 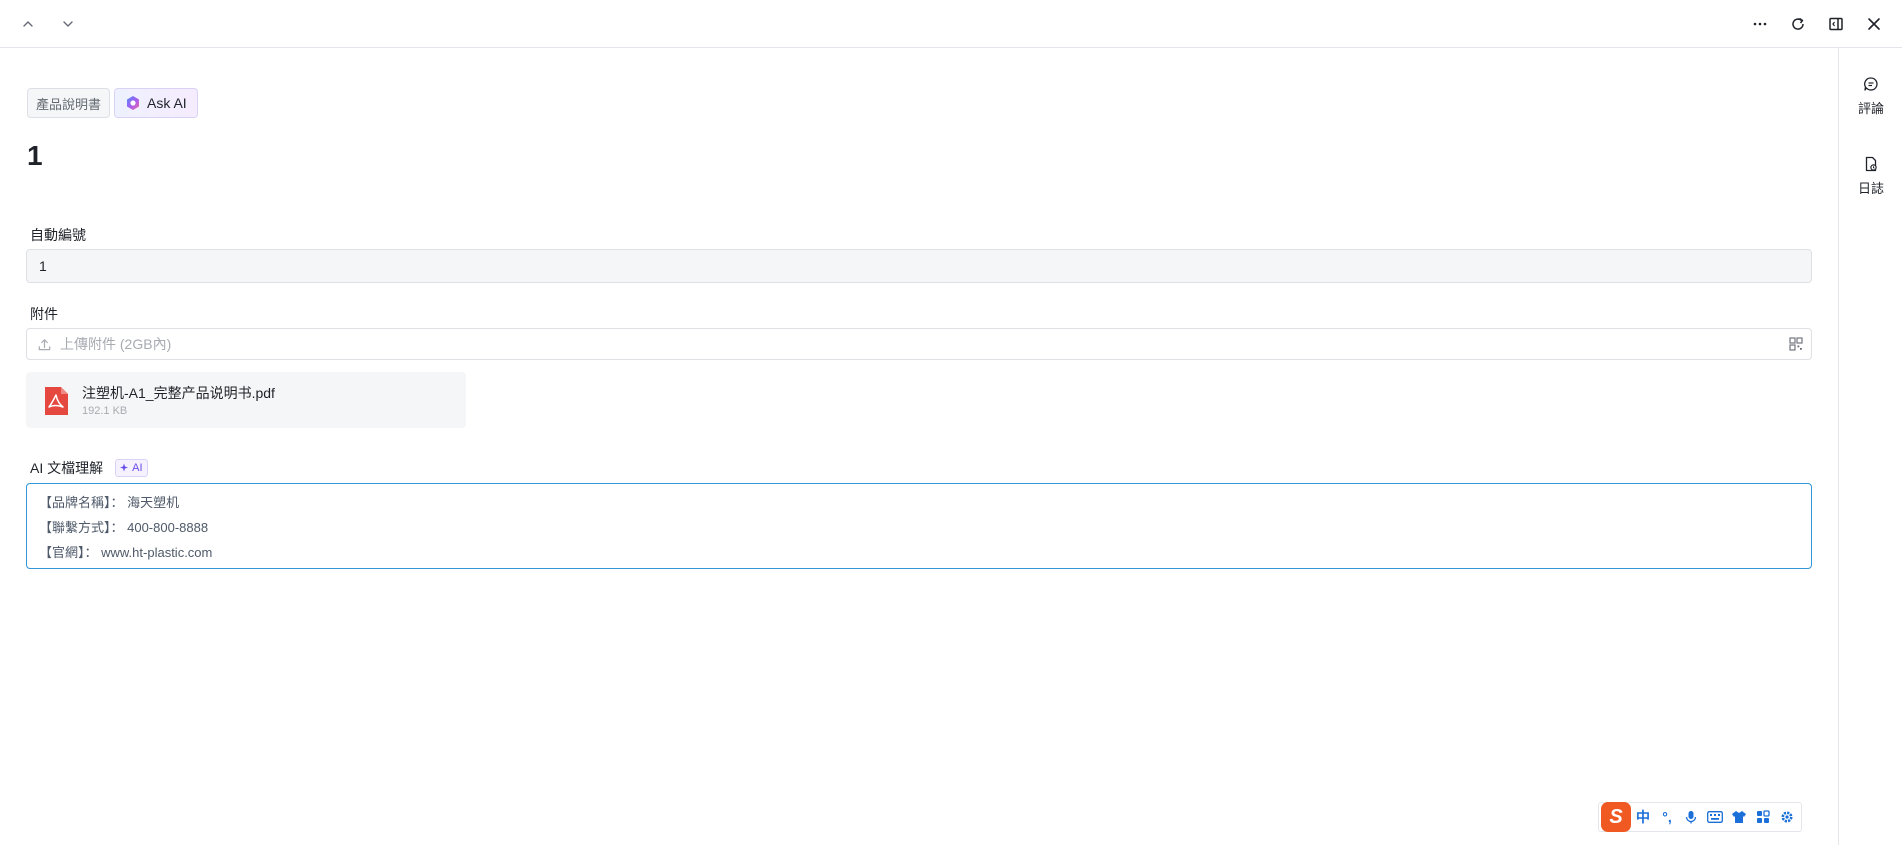 I want to click on microphone-icon, so click(x=1691, y=817).